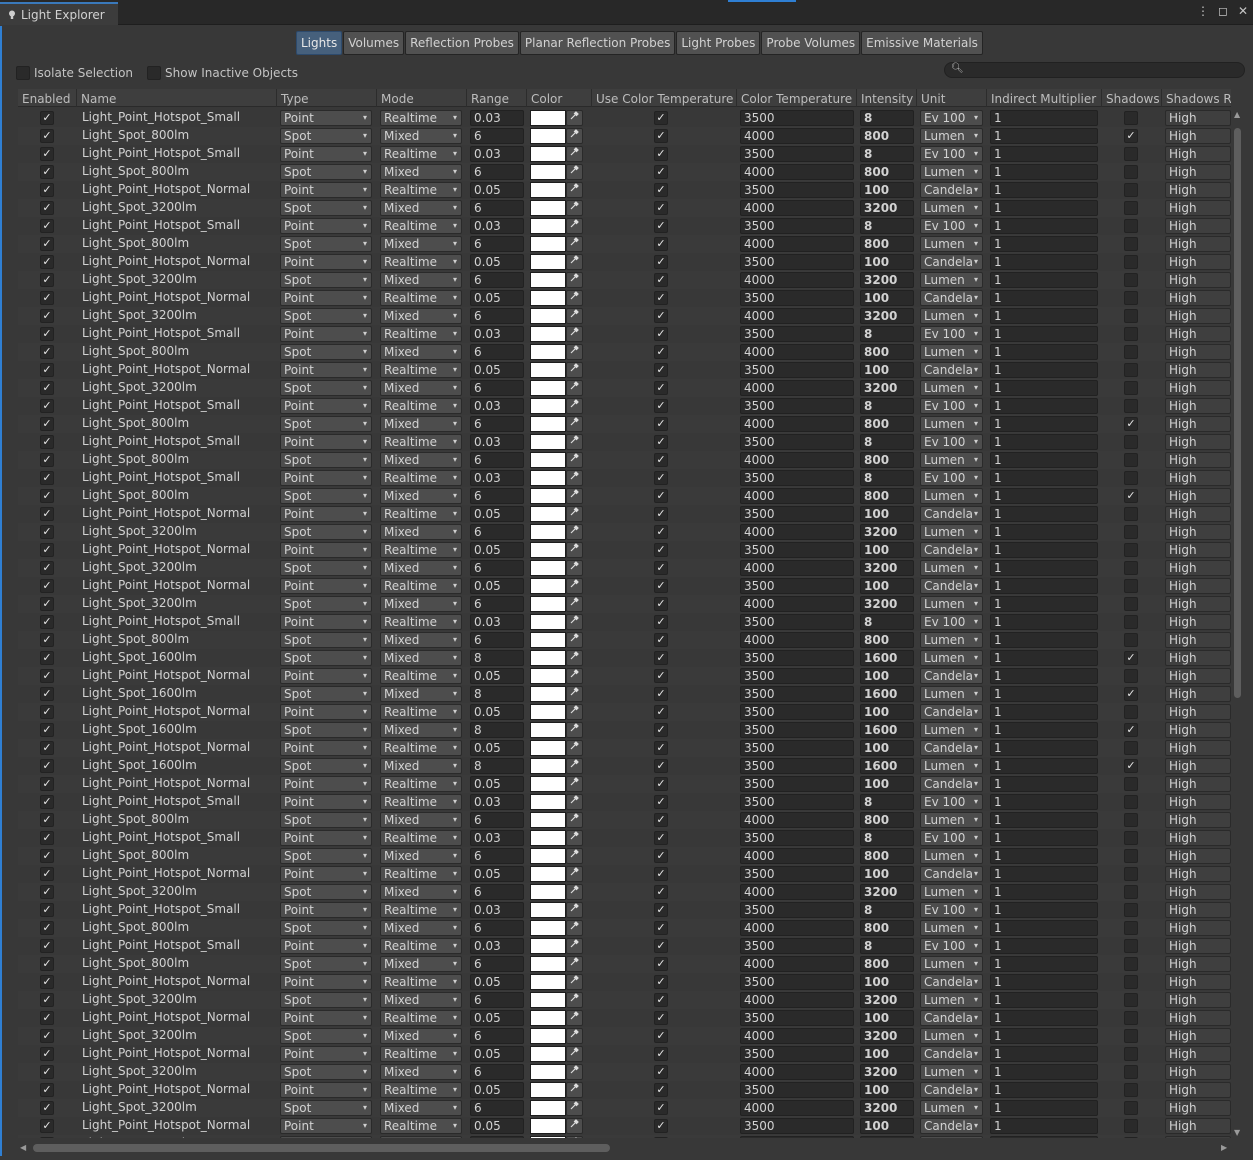  Describe the element at coordinates (177, 98) in the screenshot. I see `column-header-name: Name` at that location.